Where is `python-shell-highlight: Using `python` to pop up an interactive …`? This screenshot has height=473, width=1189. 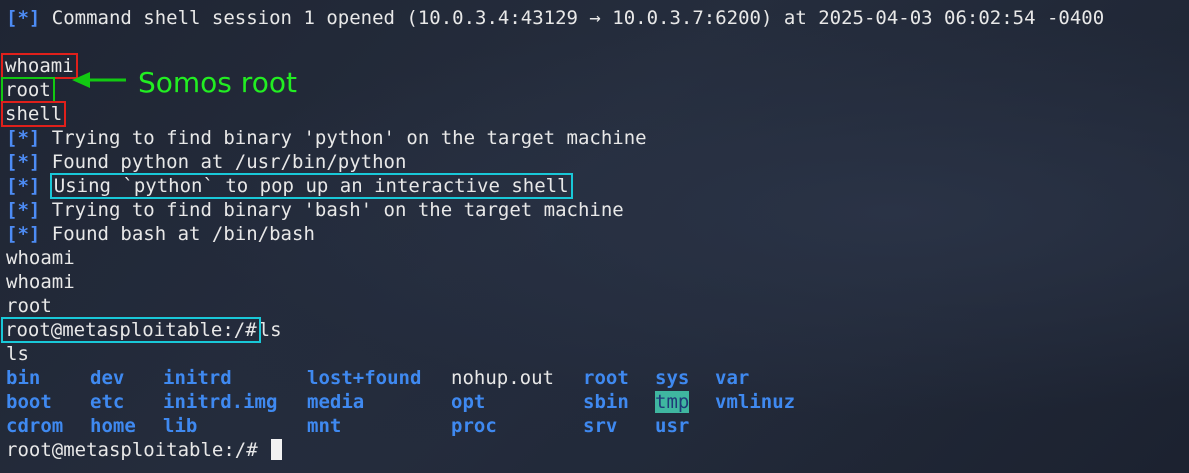
python-shell-highlight: Using `python` to pop up an interactive … is located at coordinates (311, 186).